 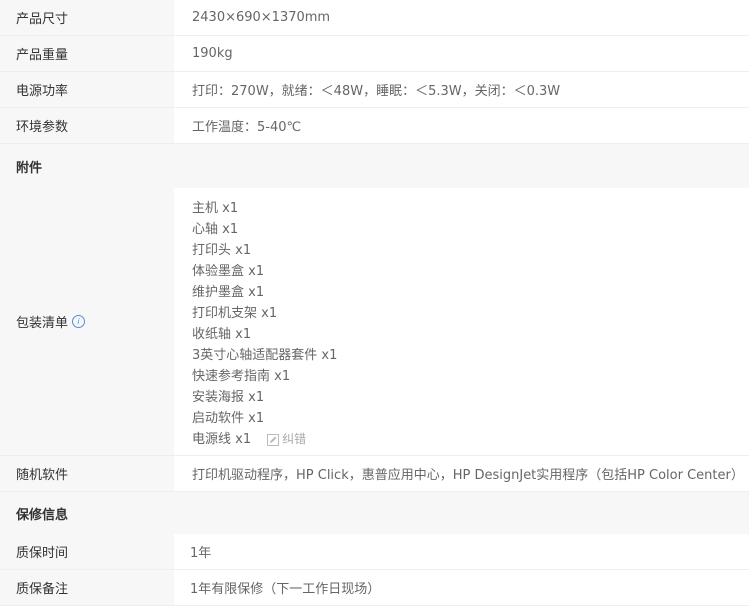 What do you see at coordinates (228, 292) in the screenshot?
I see `list-item: 维护墨盒 x1` at bounding box center [228, 292].